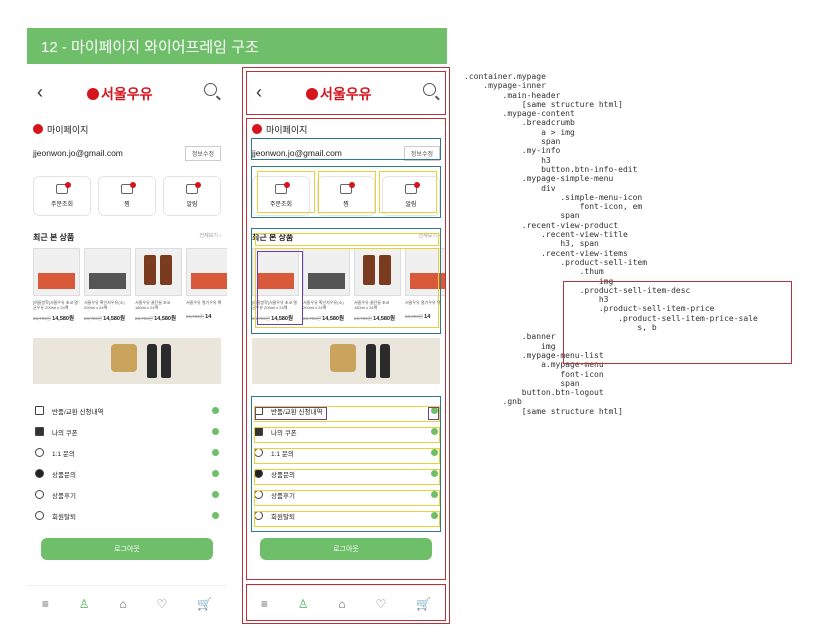 This screenshot has width=813, height=635. Describe the element at coordinates (556, 262) in the screenshot. I see `code-line: .product-sell-item` at that location.